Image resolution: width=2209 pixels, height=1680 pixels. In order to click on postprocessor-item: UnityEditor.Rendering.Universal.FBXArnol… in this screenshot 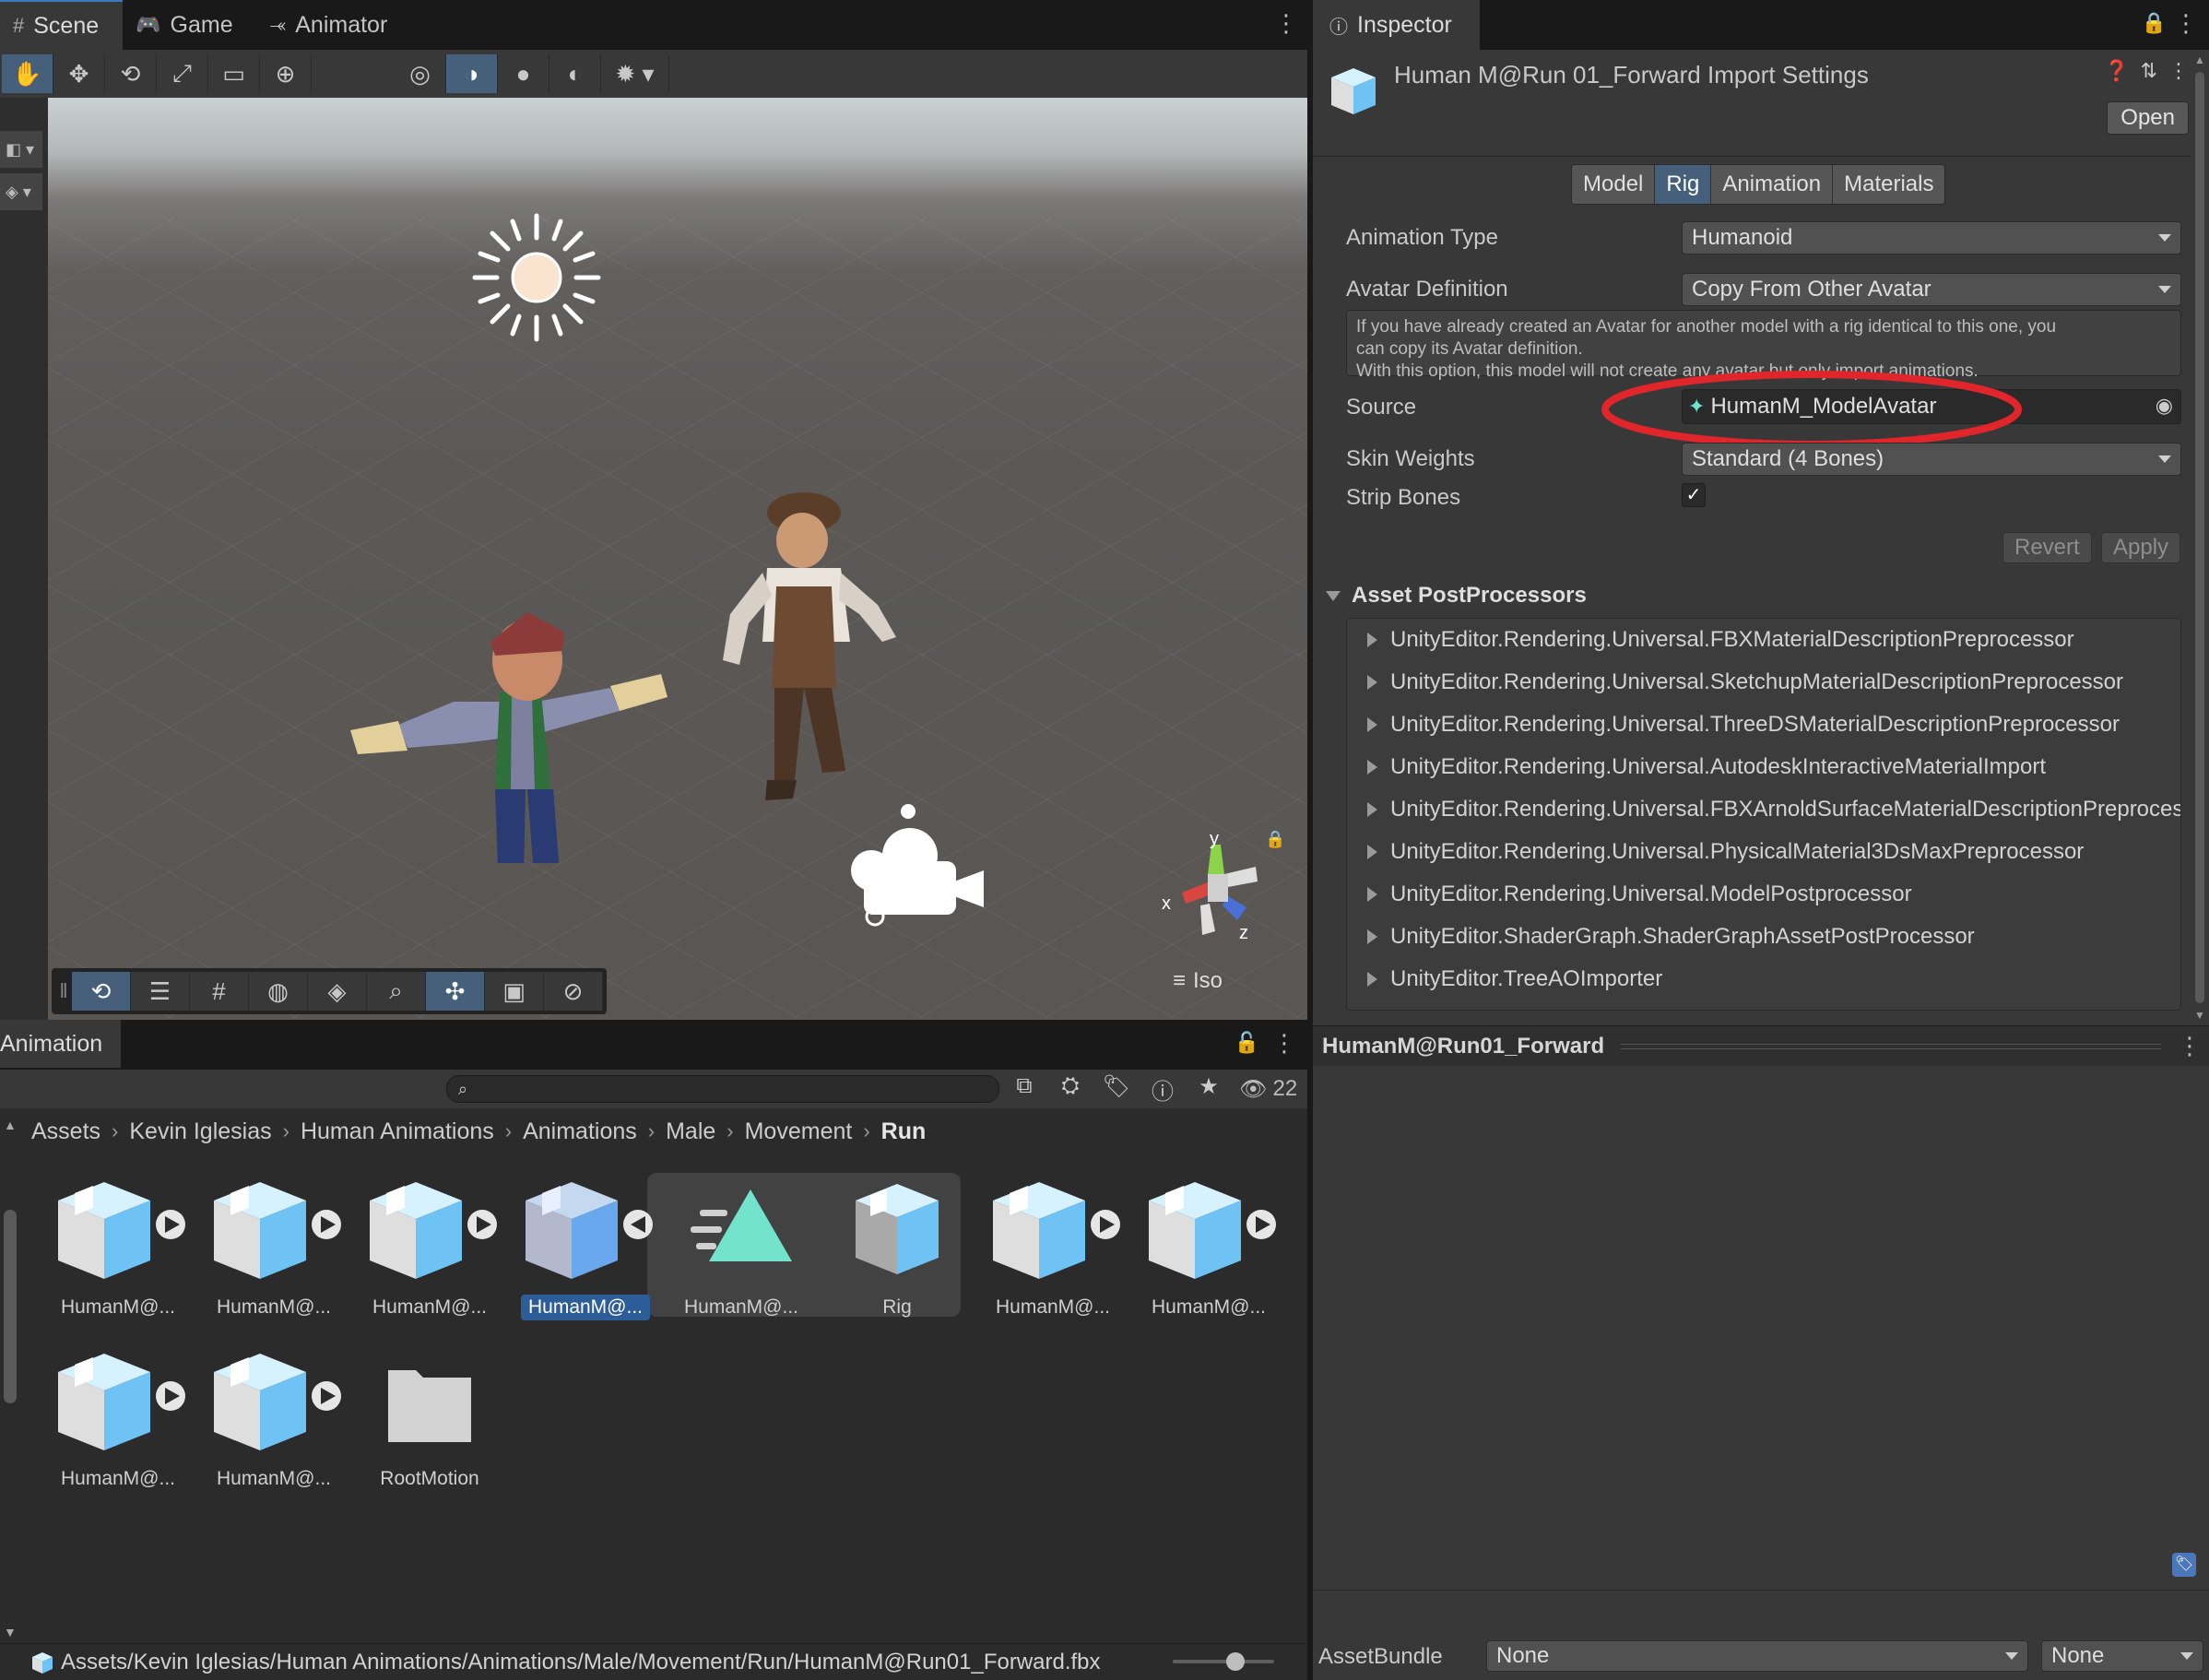, I will do `click(1763, 809)`.